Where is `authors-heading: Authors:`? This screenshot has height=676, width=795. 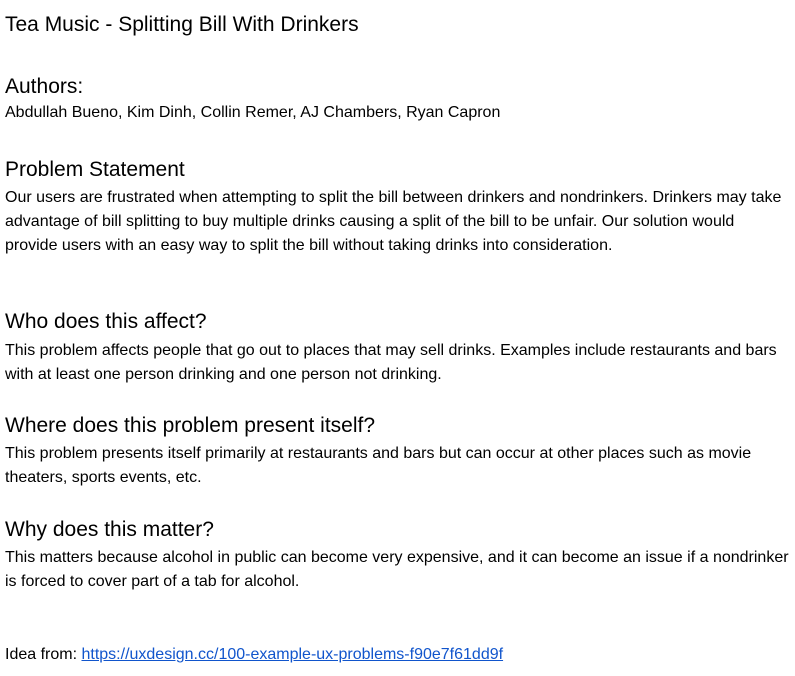 authors-heading: Authors: is located at coordinates (44, 86).